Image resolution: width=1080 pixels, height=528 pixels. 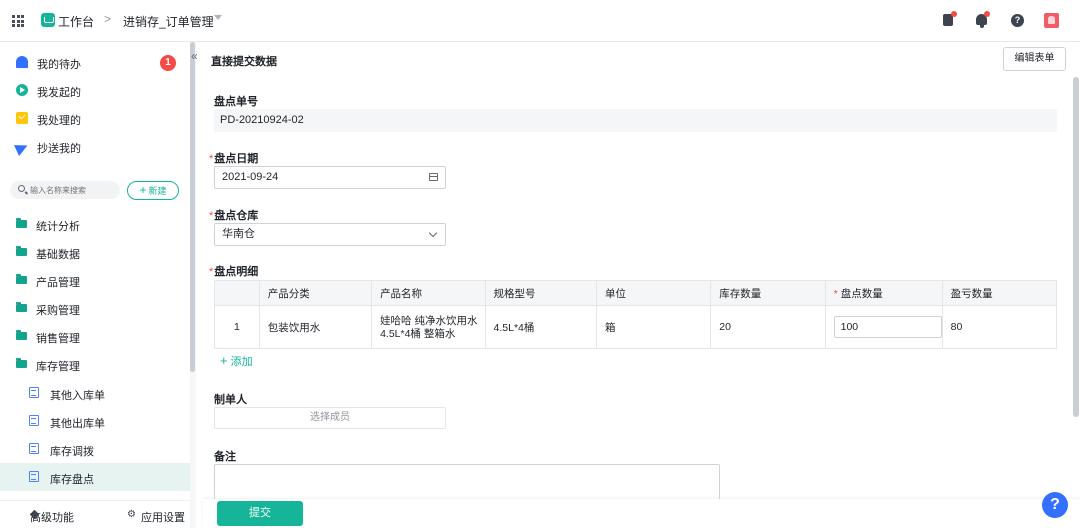 I want to click on cell-count-qty: 100, so click(x=883, y=327).